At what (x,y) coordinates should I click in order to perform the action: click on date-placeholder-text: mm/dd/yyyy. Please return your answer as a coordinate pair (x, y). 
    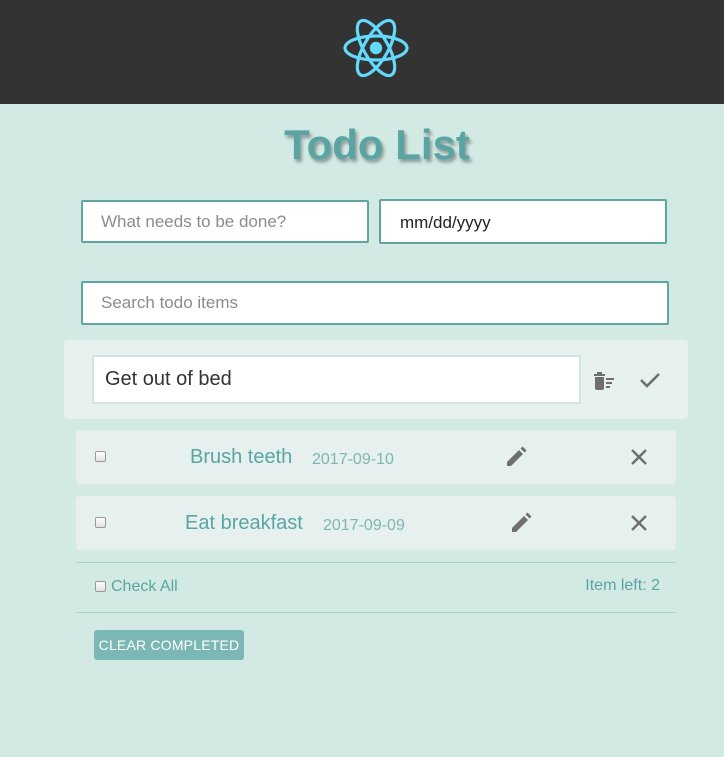
    Looking at the image, I should click on (445, 222).